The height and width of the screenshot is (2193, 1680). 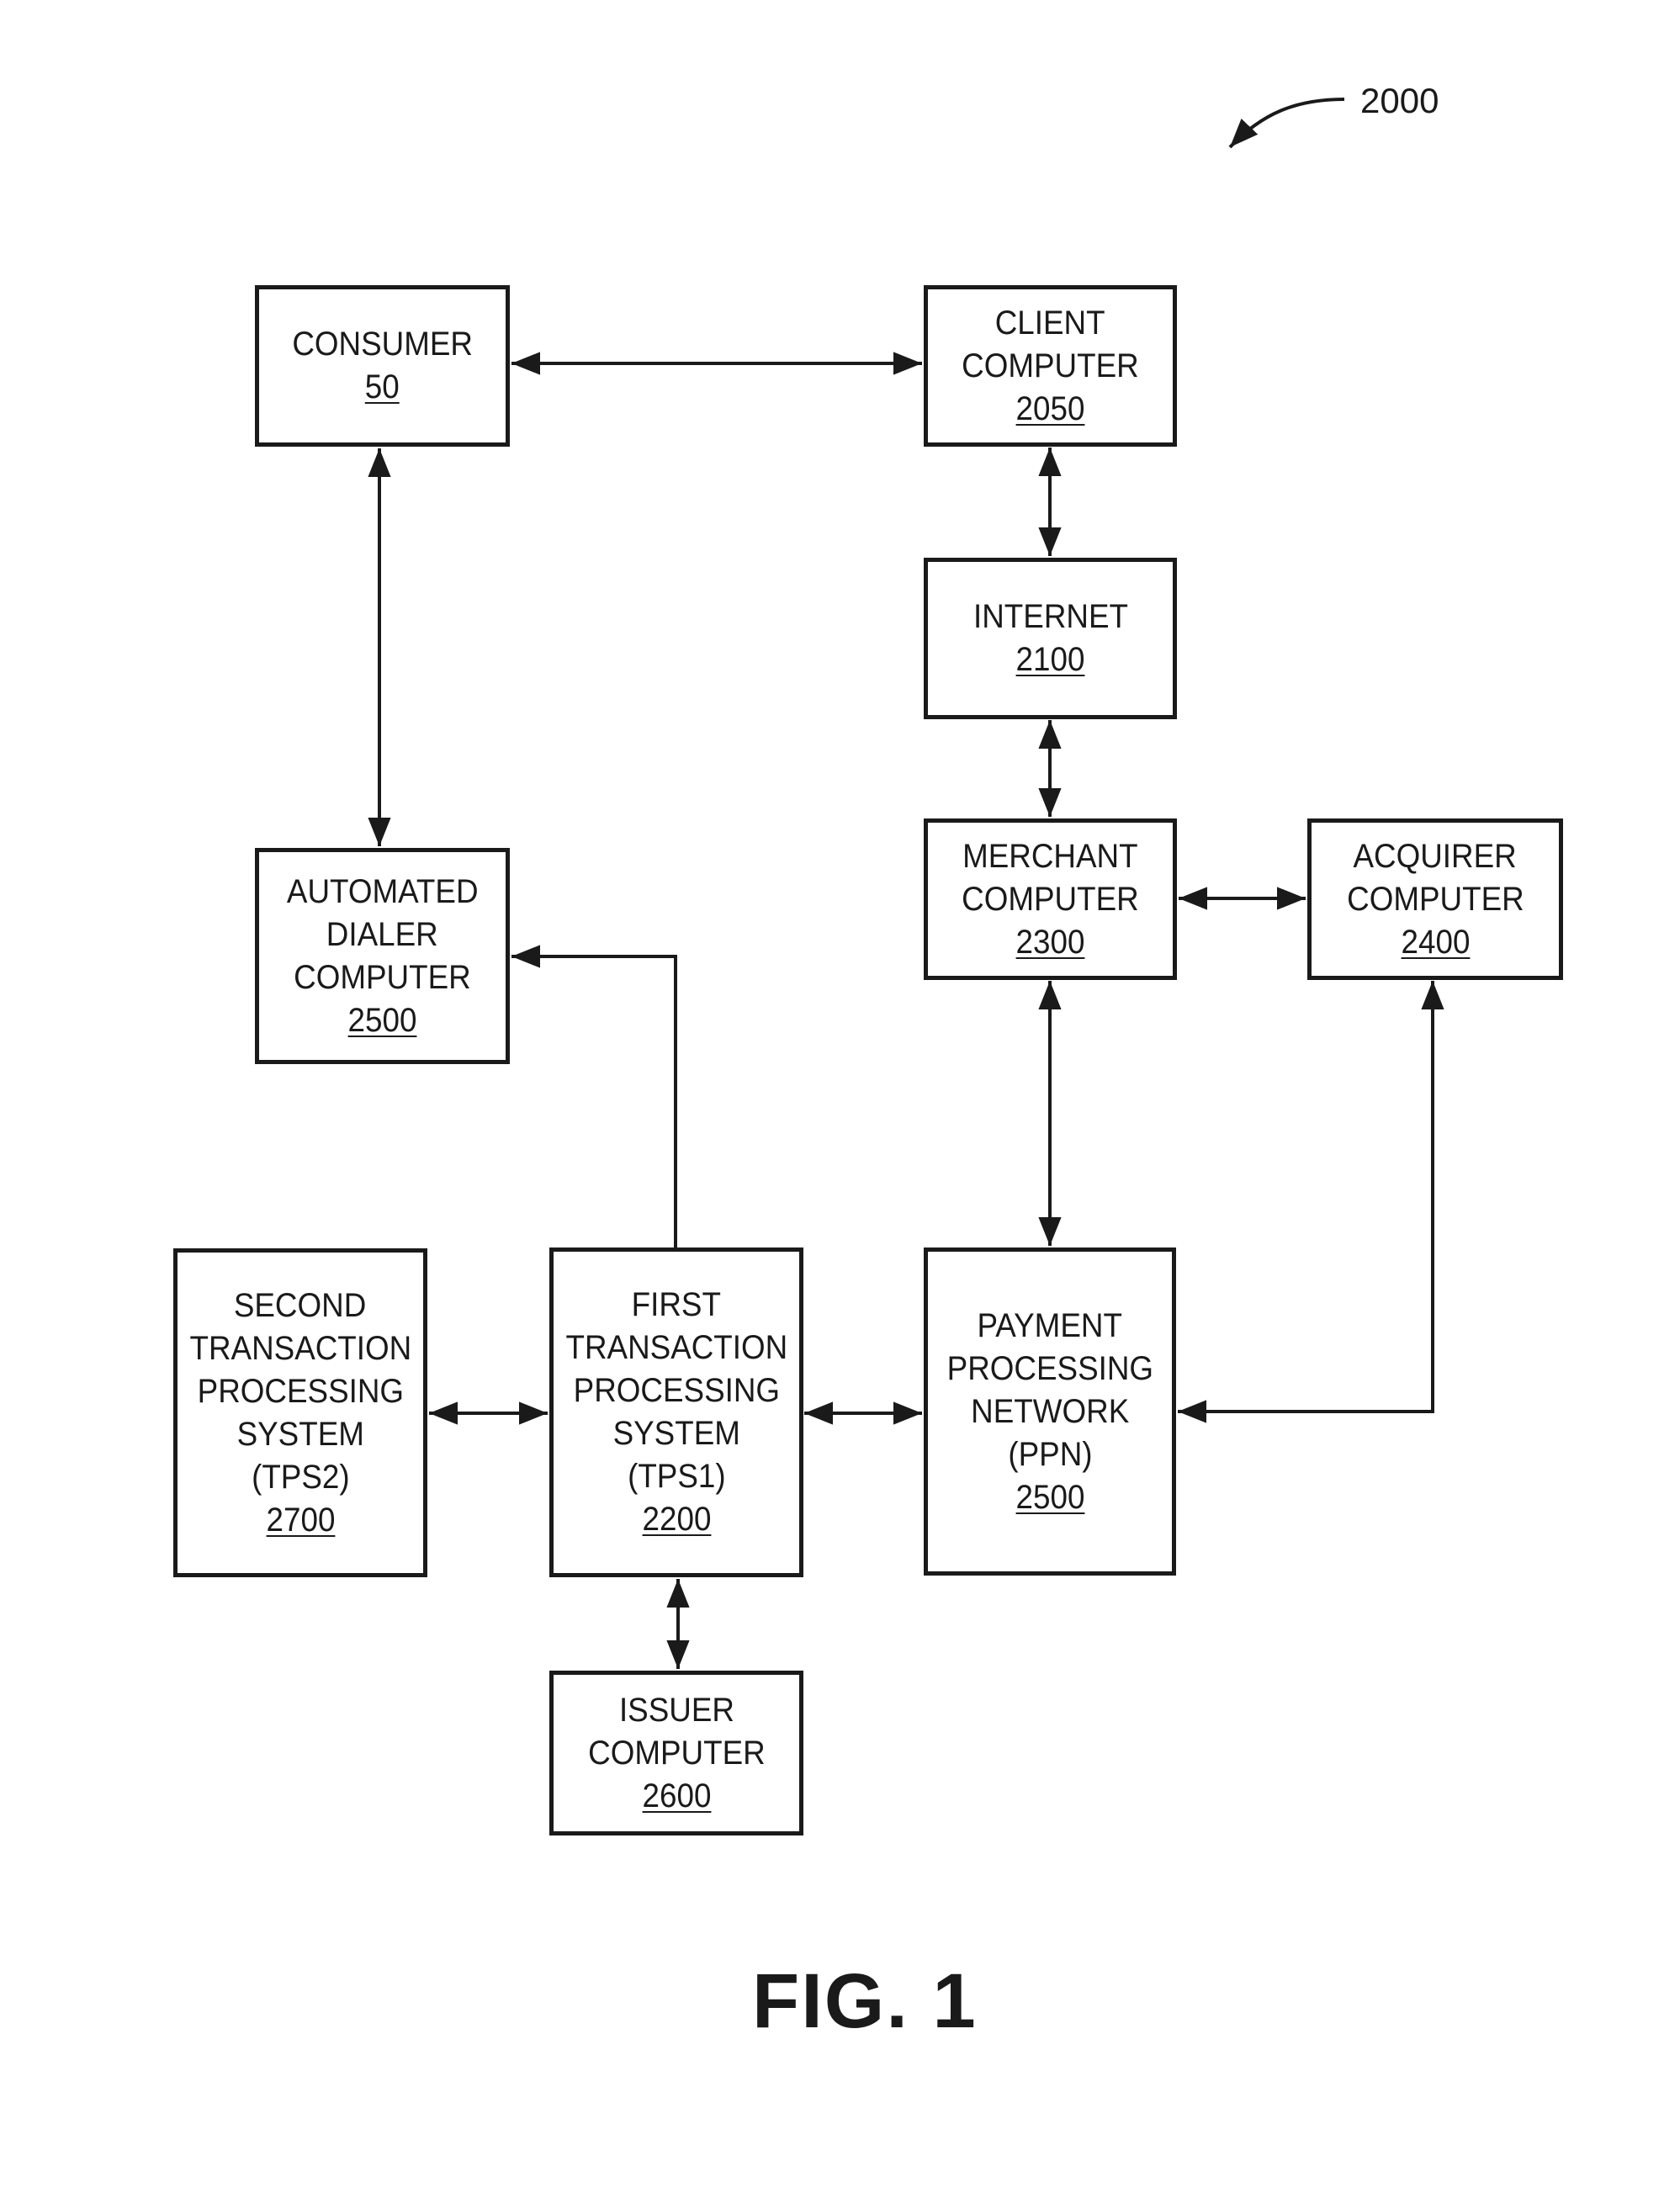 What do you see at coordinates (1050, 1454) in the screenshot?
I see `node-label-line: (PPN)` at bounding box center [1050, 1454].